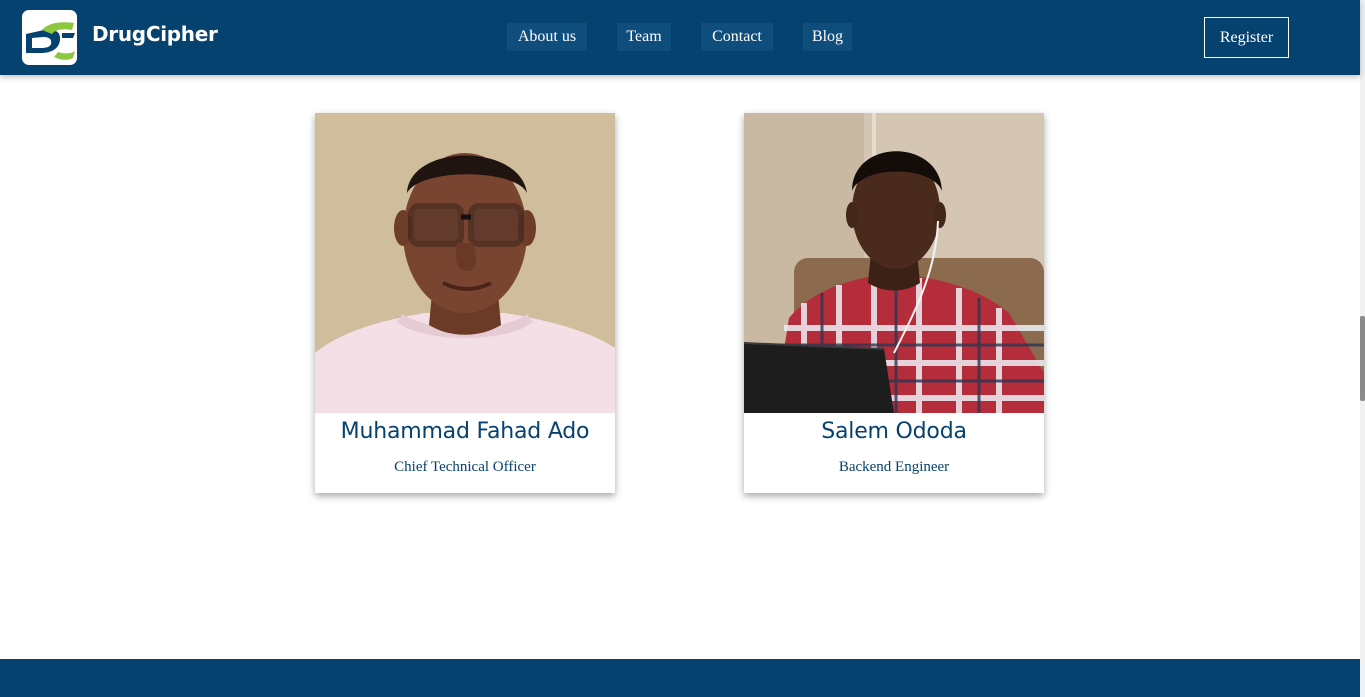 The height and width of the screenshot is (697, 1365). I want to click on team-member-role: Backend Engineer, so click(894, 467).